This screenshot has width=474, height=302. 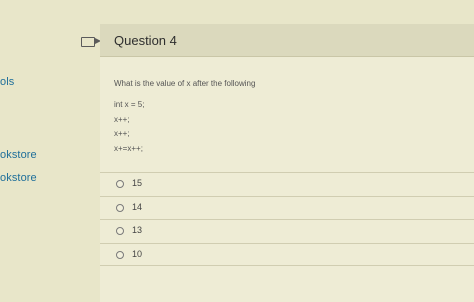 What do you see at coordinates (128, 148) in the screenshot?
I see `code-line: x+=x++;` at bounding box center [128, 148].